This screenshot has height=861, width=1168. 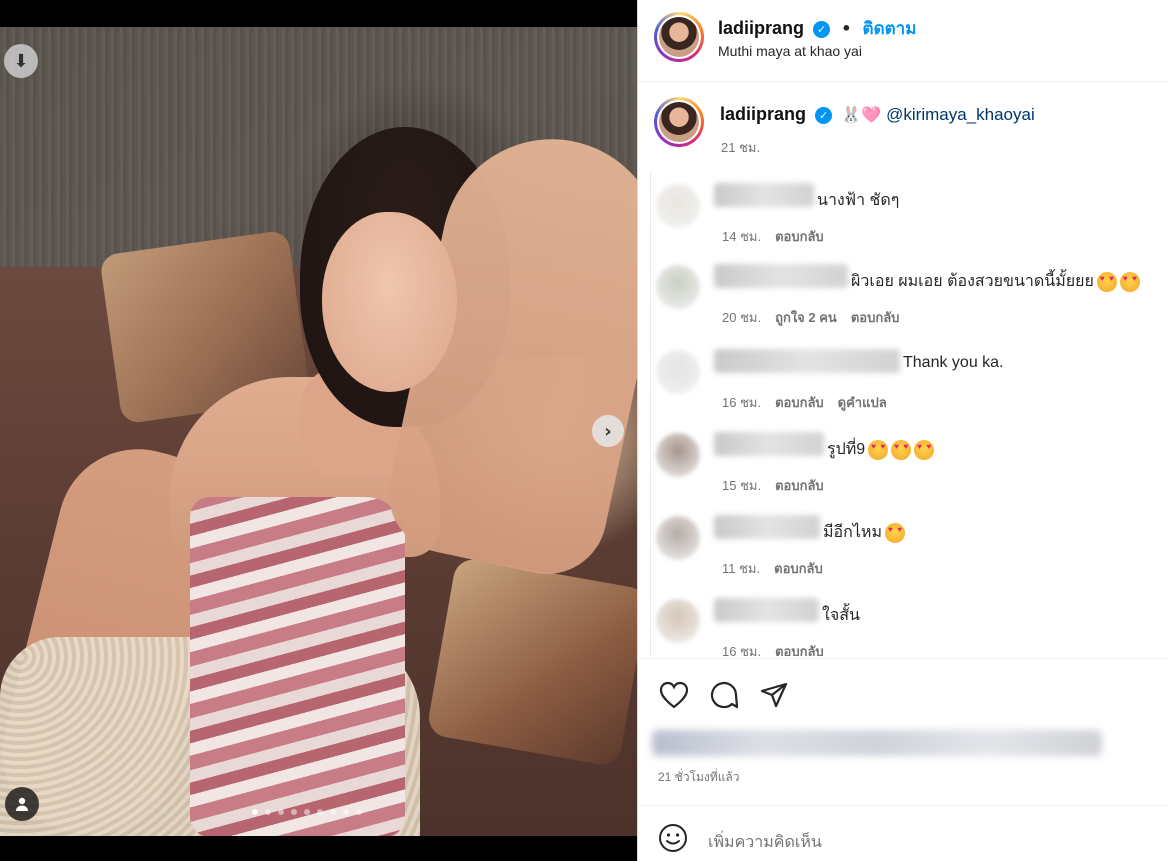 I want to click on translate-button: ดูคำแปล, so click(x=862, y=402).